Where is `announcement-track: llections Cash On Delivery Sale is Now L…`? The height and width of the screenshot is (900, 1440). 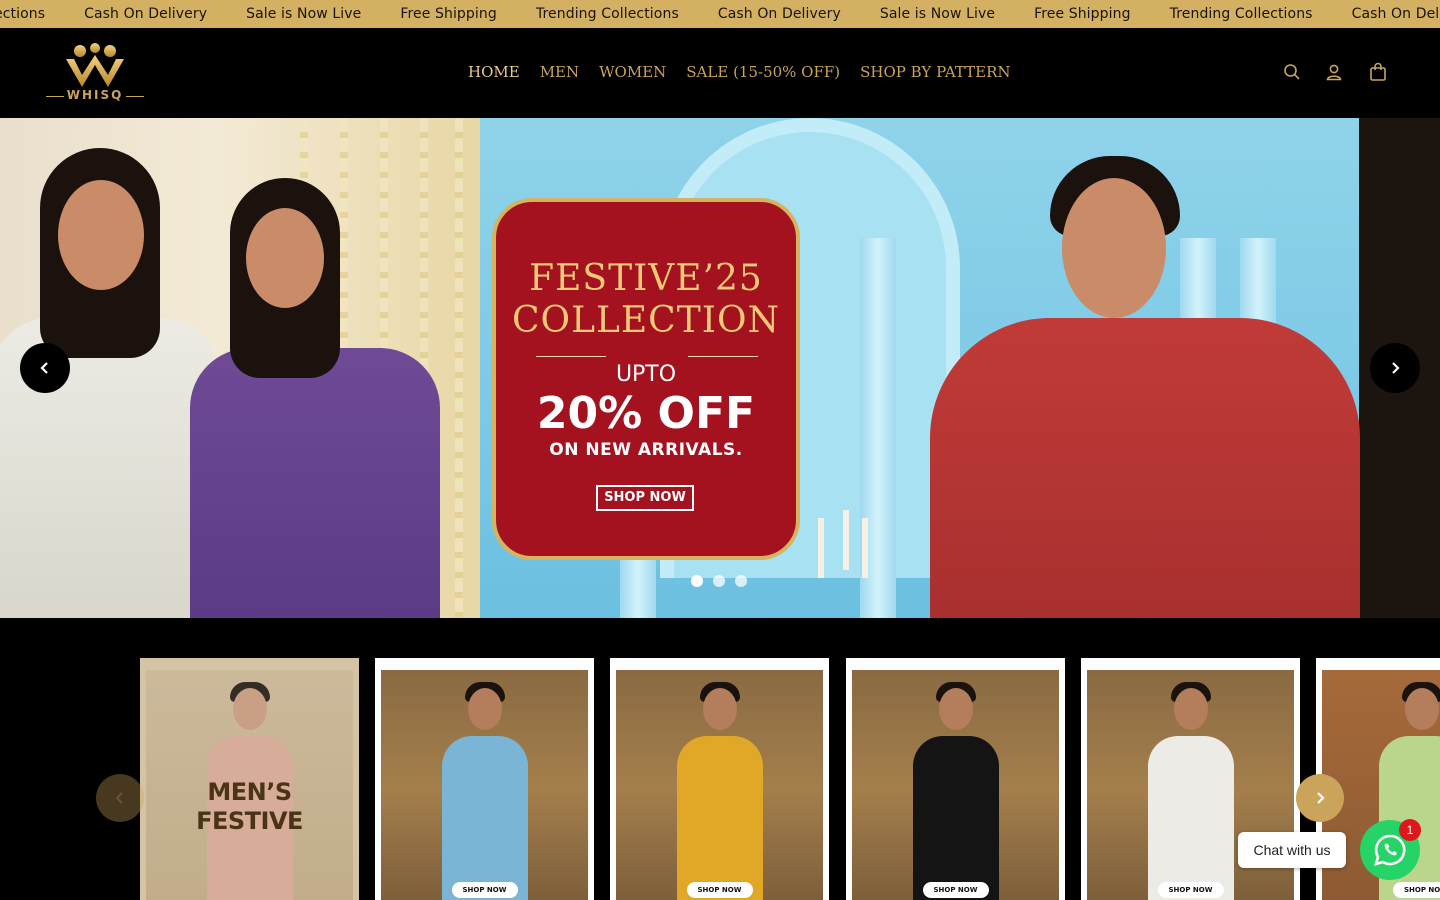 announcement-track: llections Cash On Delivery Sale is Now L… is located at coordinates (720, 14).